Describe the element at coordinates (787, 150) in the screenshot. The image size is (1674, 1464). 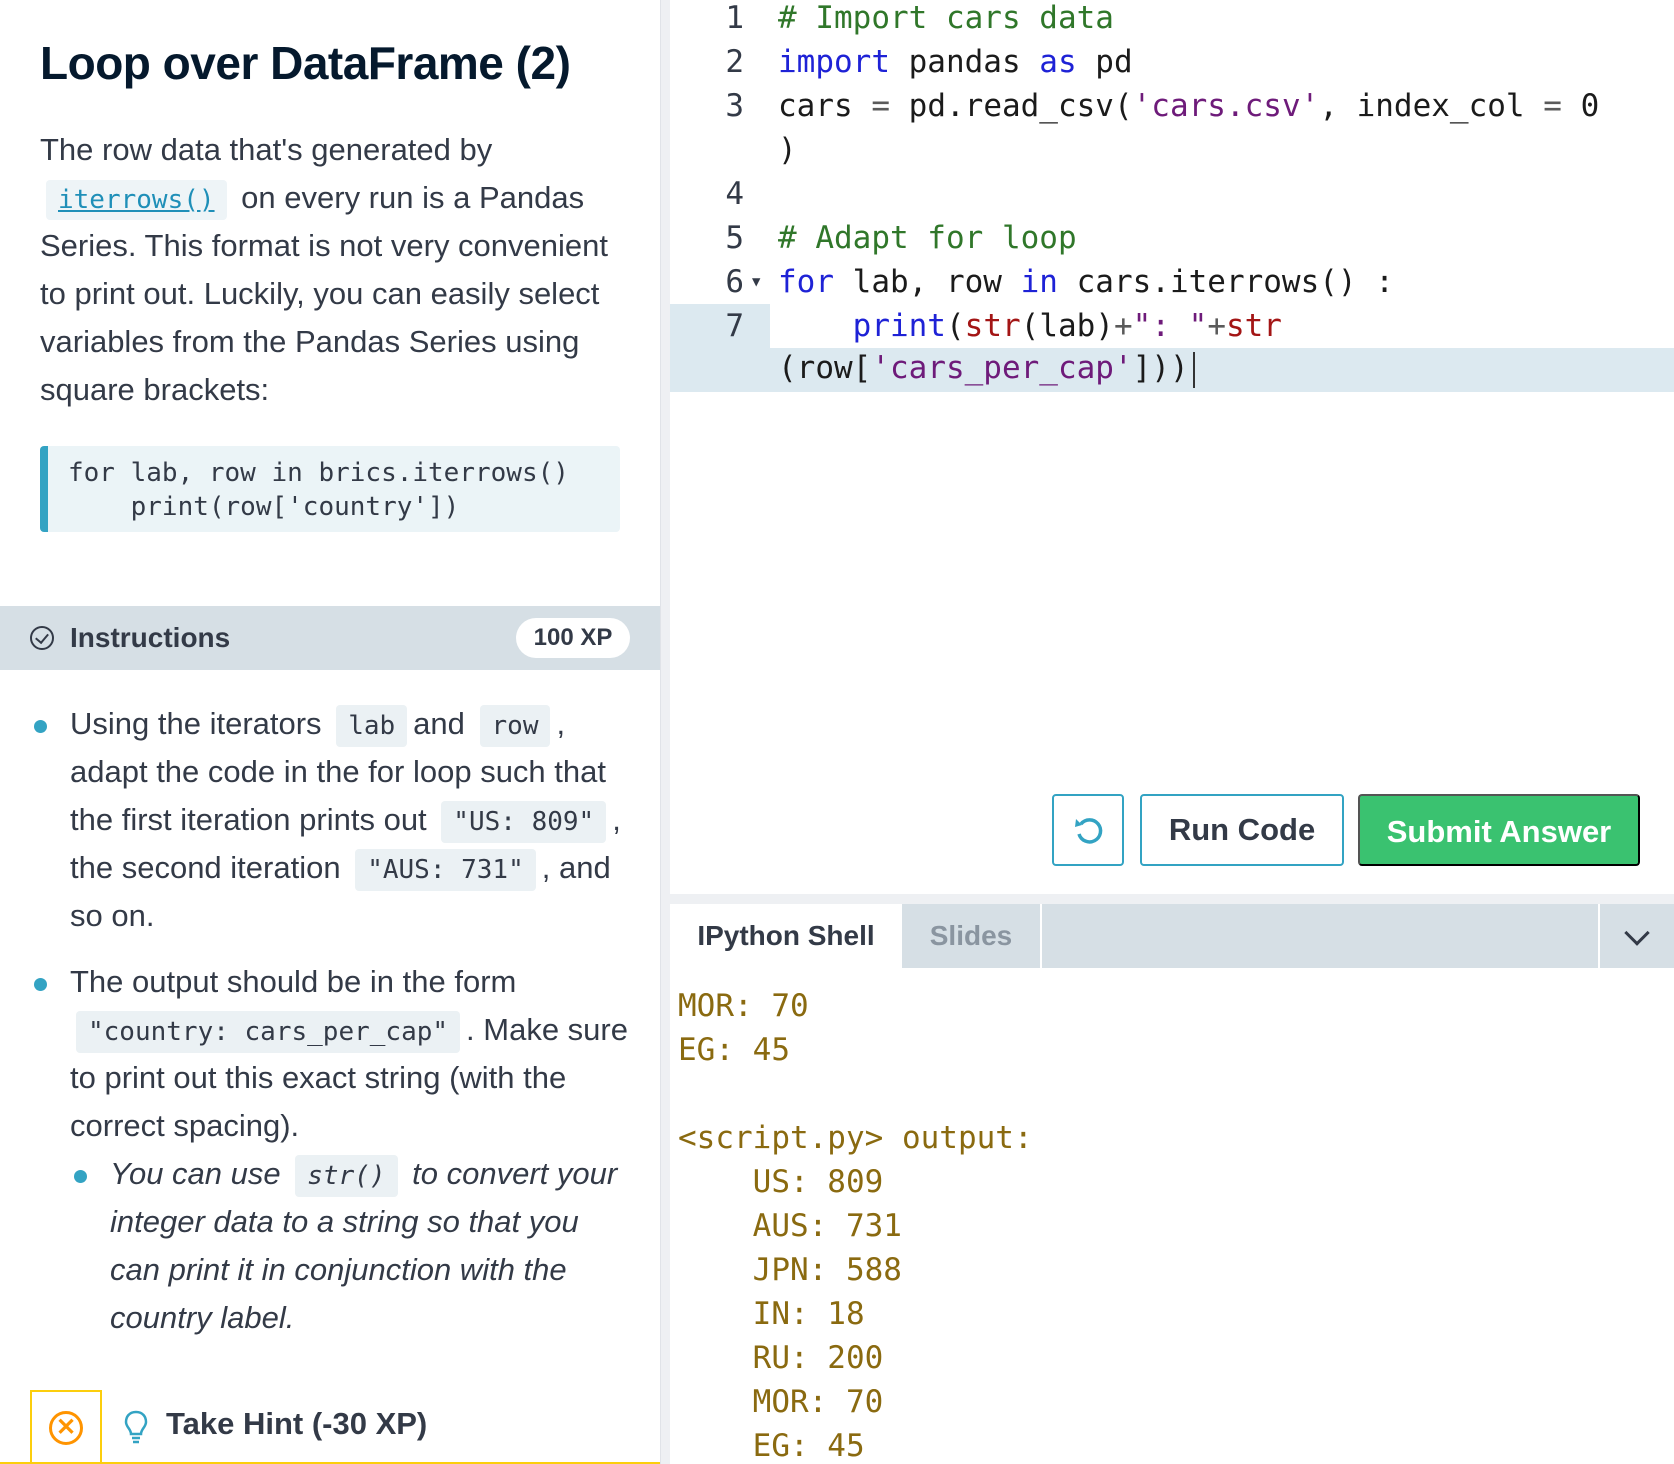
I see `code-line-3-wrap: )` at that location.